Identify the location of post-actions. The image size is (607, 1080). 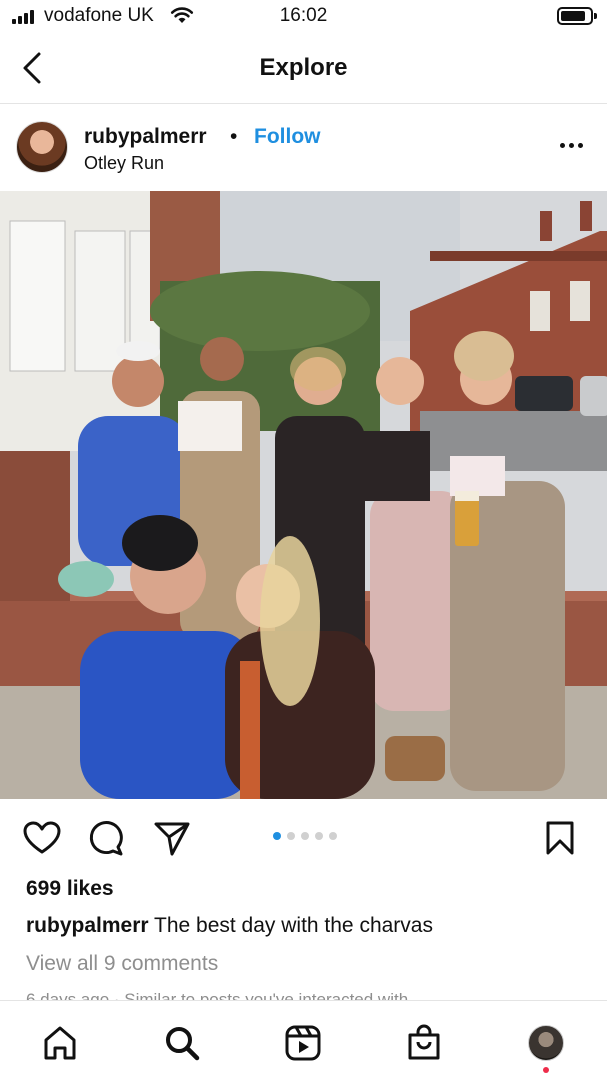
(303, 836).